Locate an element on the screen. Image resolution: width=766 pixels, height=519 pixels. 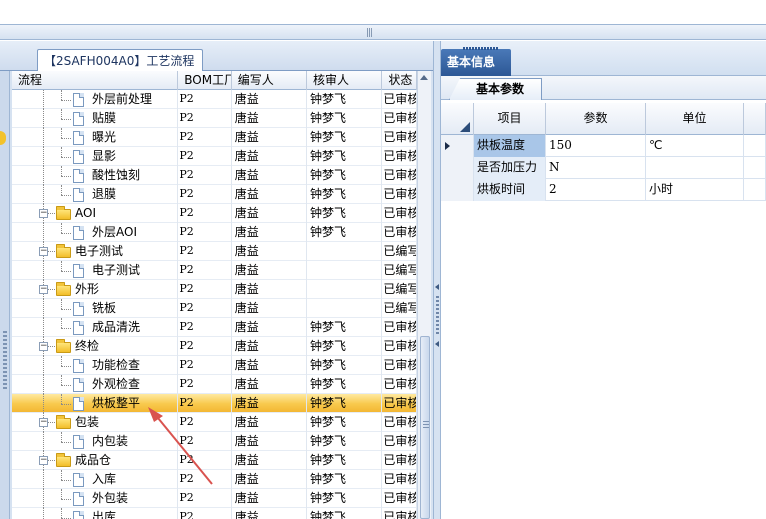
table-row: − 成品仓 P2 唐益 钟梦飞 已审核 is located at coordinates (214, 460).